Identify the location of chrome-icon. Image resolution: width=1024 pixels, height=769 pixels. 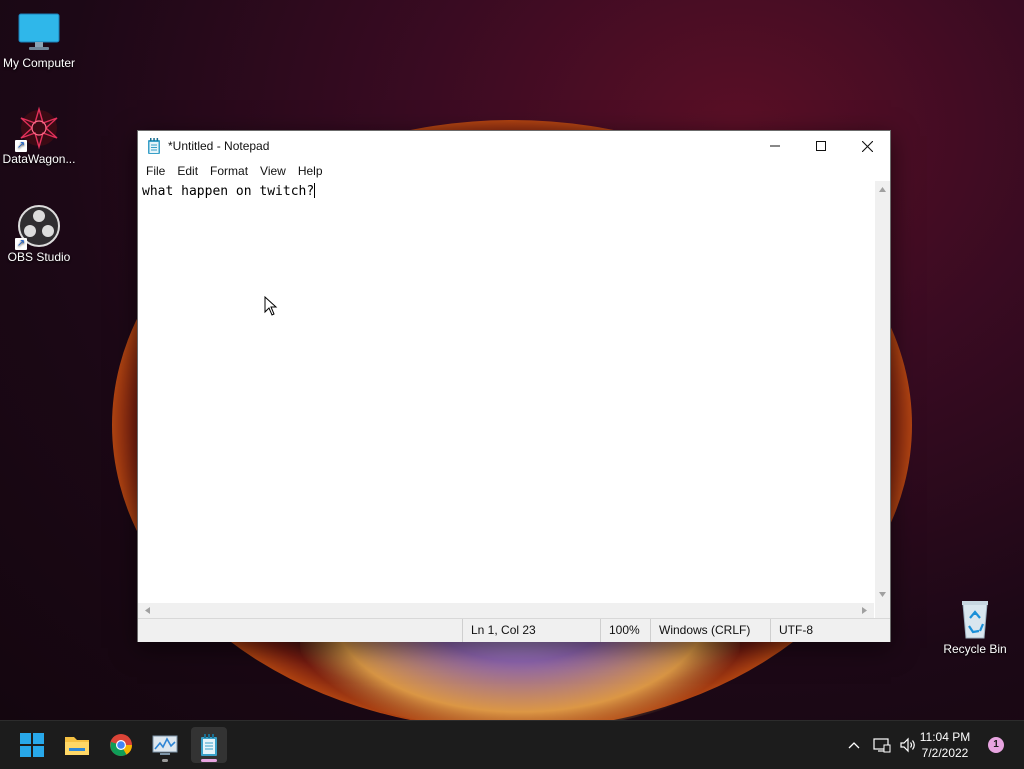
(121, 745).